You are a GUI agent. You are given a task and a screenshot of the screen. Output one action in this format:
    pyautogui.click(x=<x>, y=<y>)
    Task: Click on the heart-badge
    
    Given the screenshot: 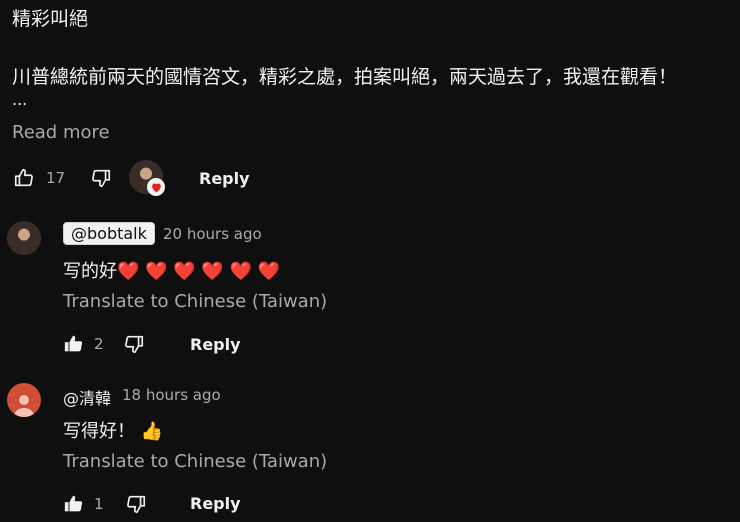 What is the action you would take?
    pyautogui.click(x=156, y=187)
    